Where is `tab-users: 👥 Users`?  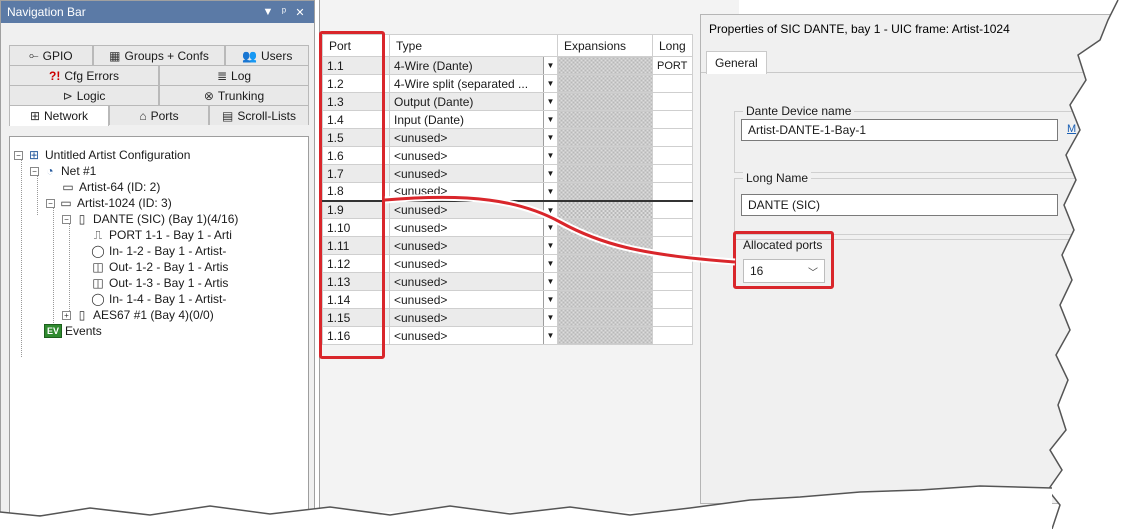
tab-users: 👥 Users is located at coordinates (267, 55).